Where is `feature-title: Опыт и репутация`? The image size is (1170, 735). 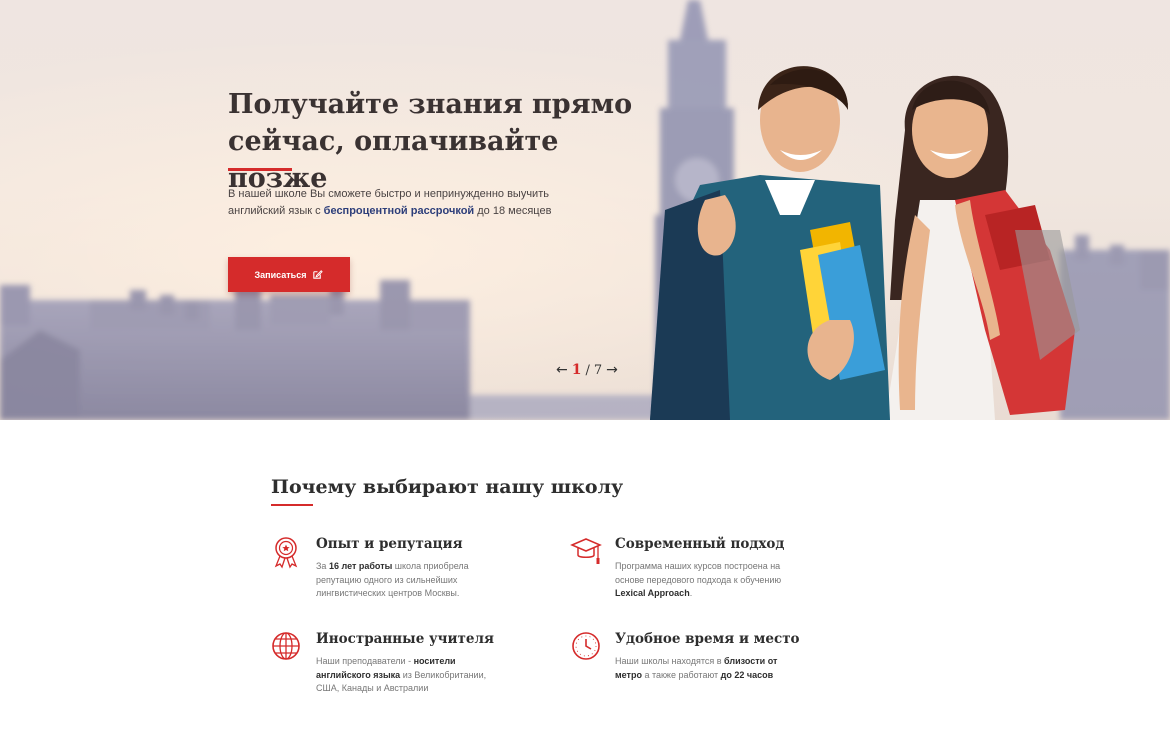 feature-title: Опыт и репутация is located at coordinates (389, 544).